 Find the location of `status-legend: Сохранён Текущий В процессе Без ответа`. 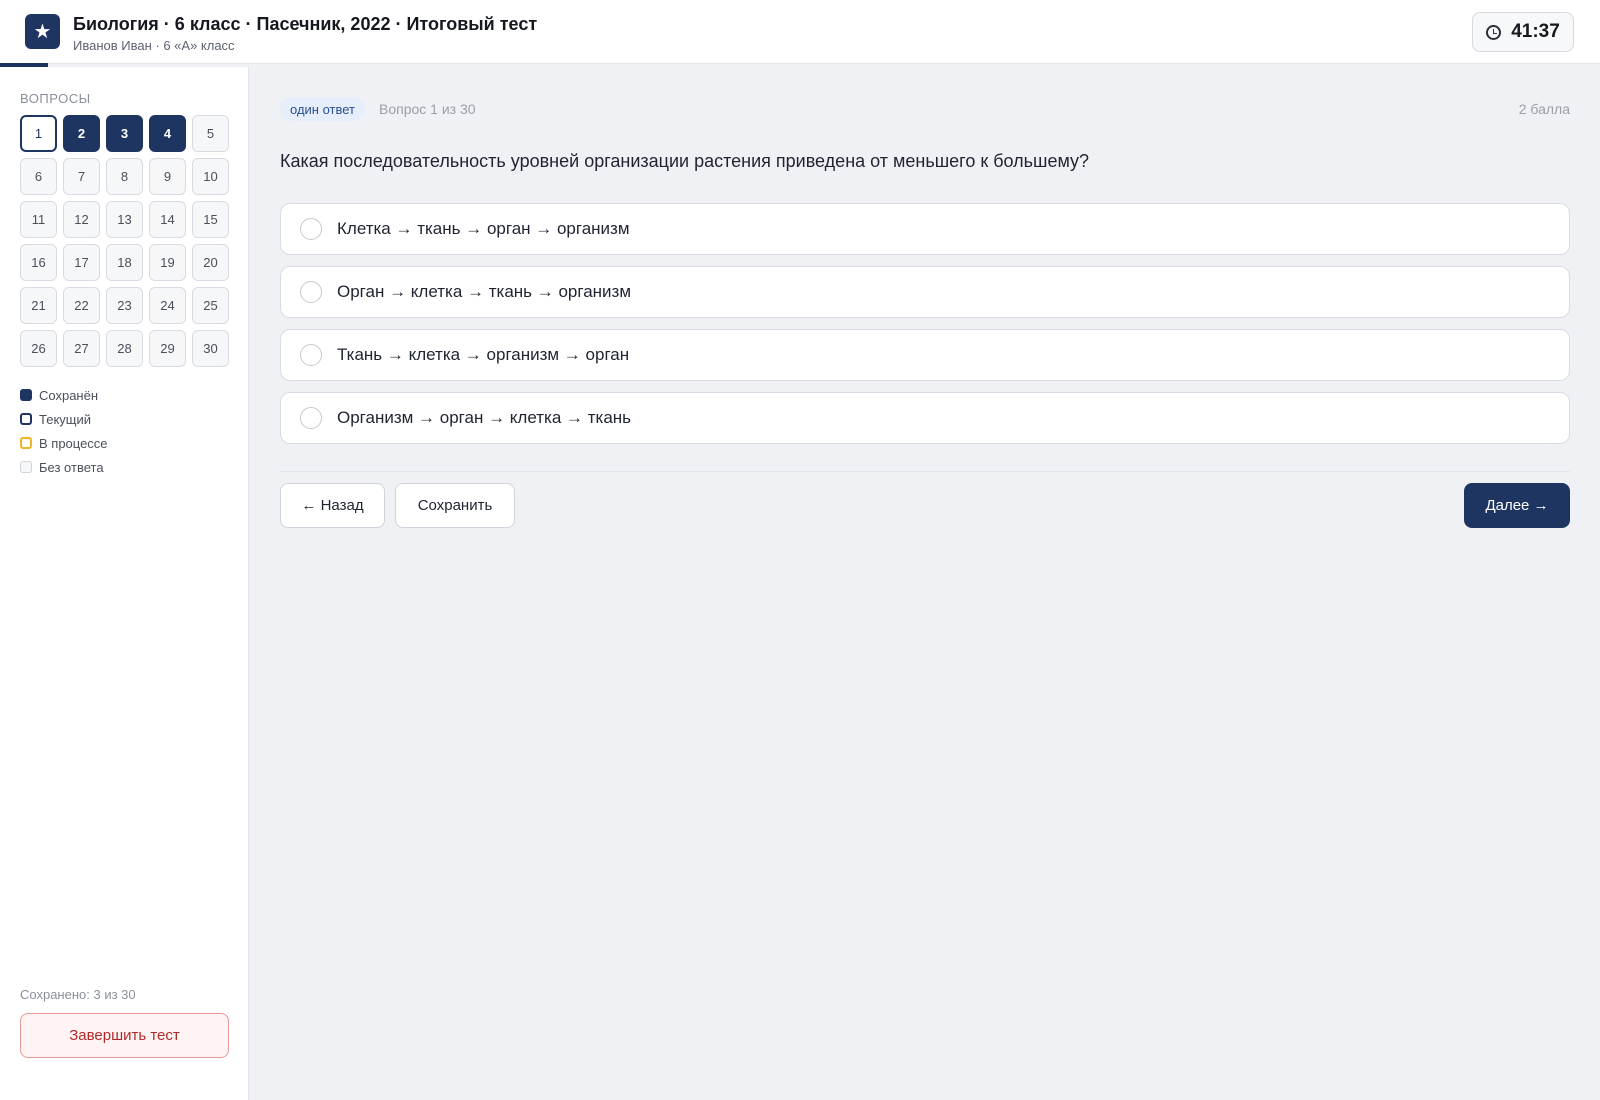

status-legend: Сохранён Текущий В процессе Без ответа is located at coordinates (64, 431).